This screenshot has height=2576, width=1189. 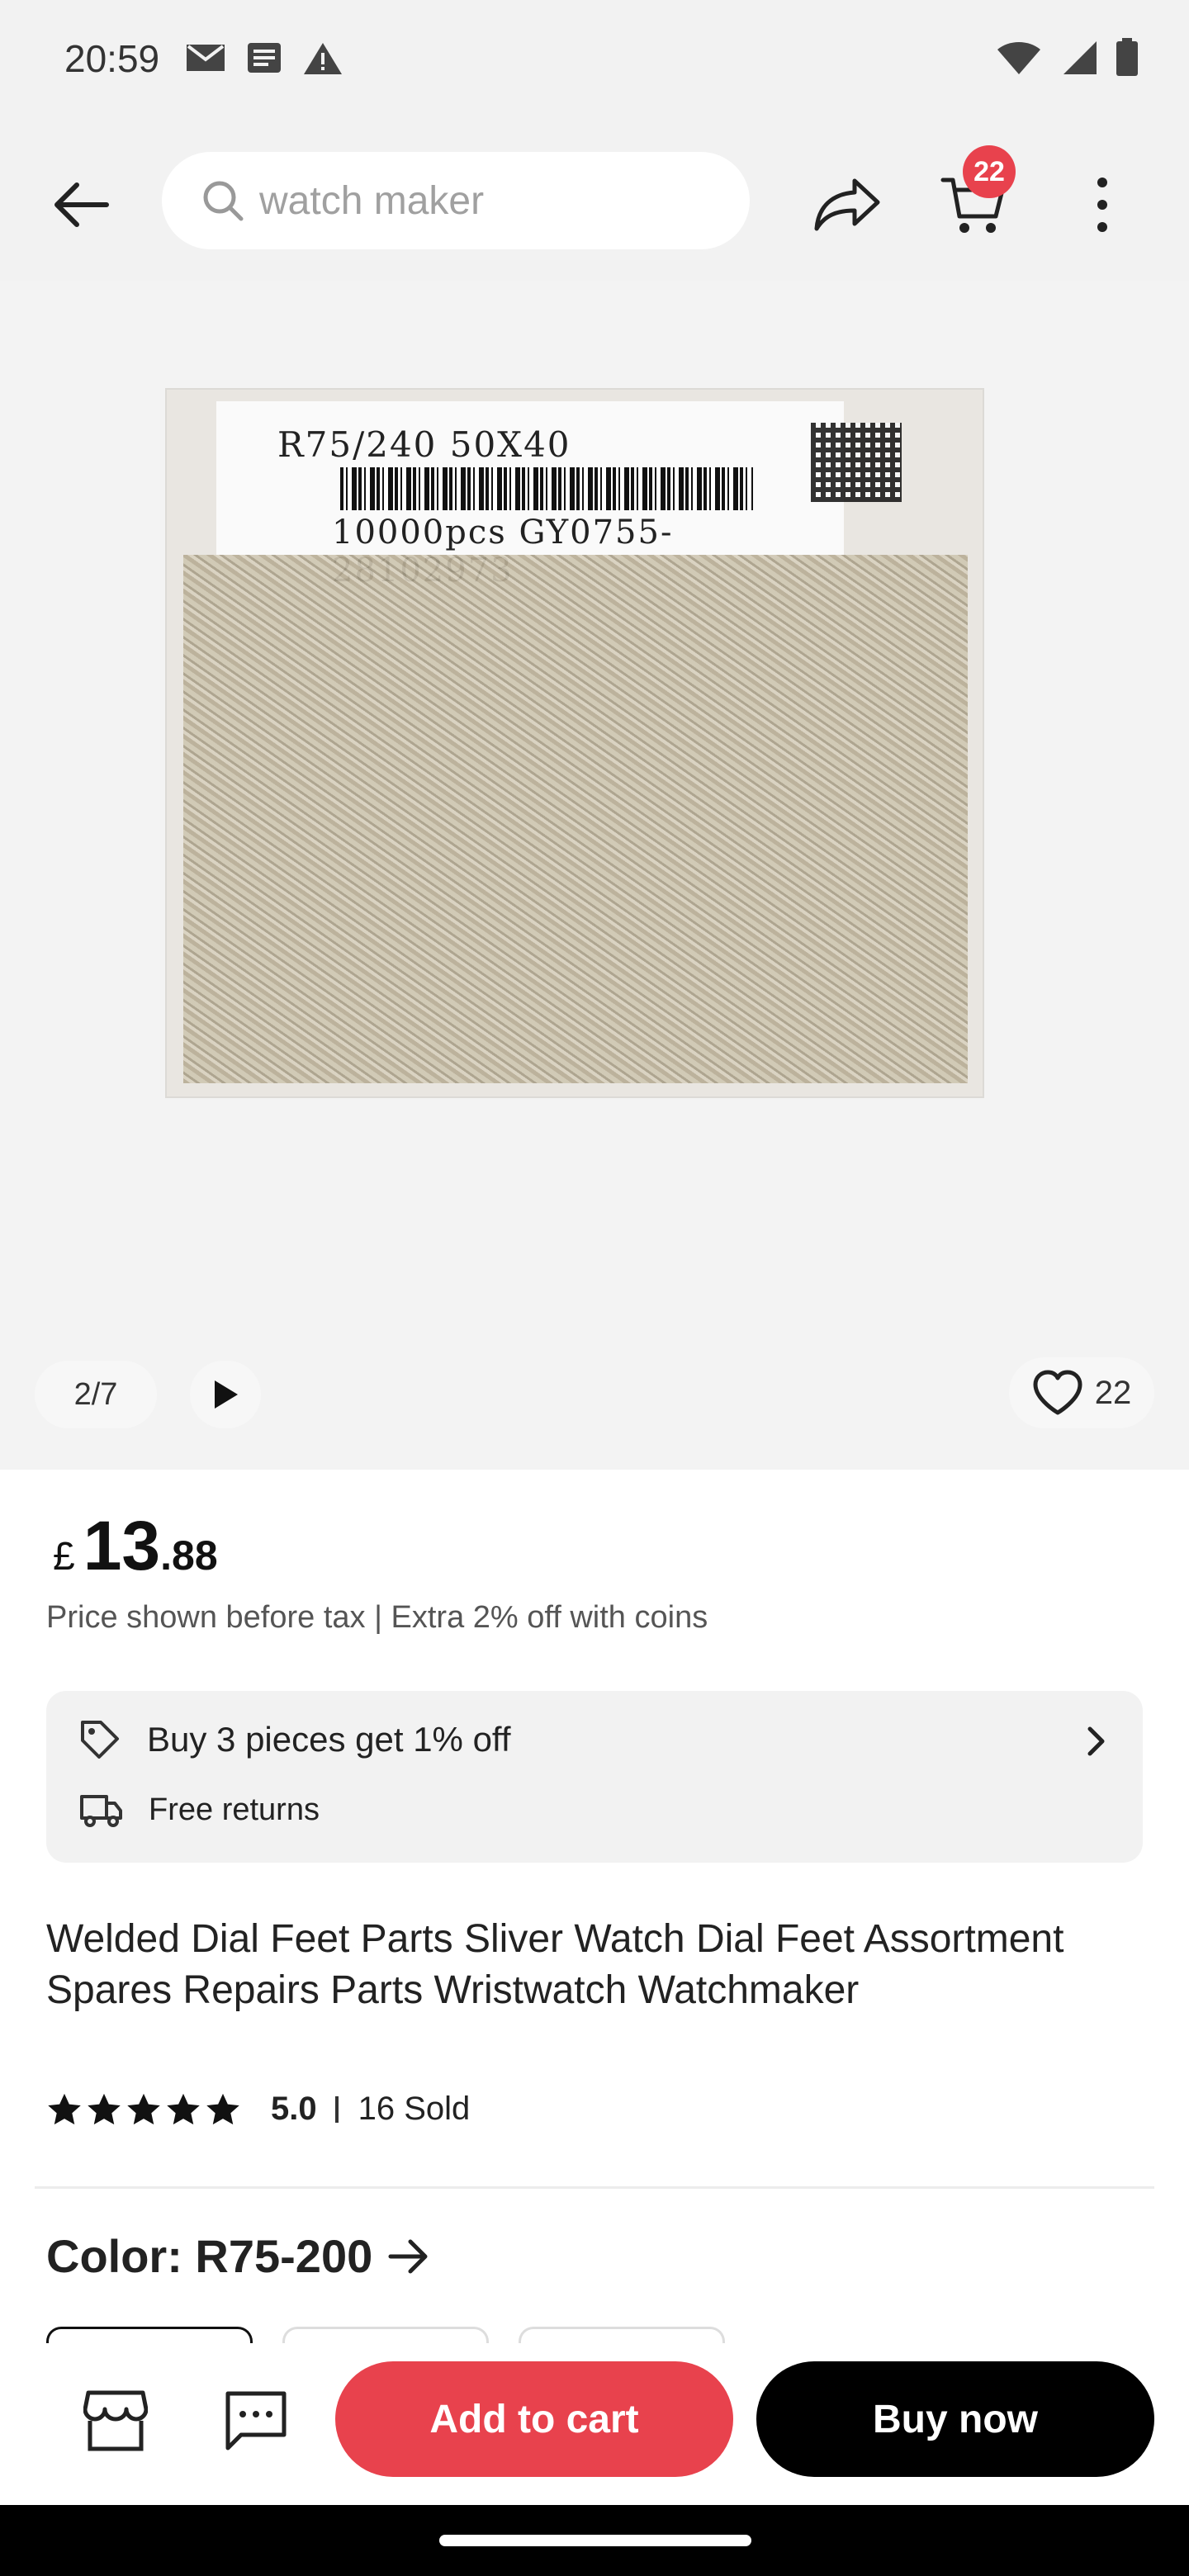 What do you see at coordinates (546, 488) in the screenshot?
I see `barcode-icon` at bounding box center [546, 488].